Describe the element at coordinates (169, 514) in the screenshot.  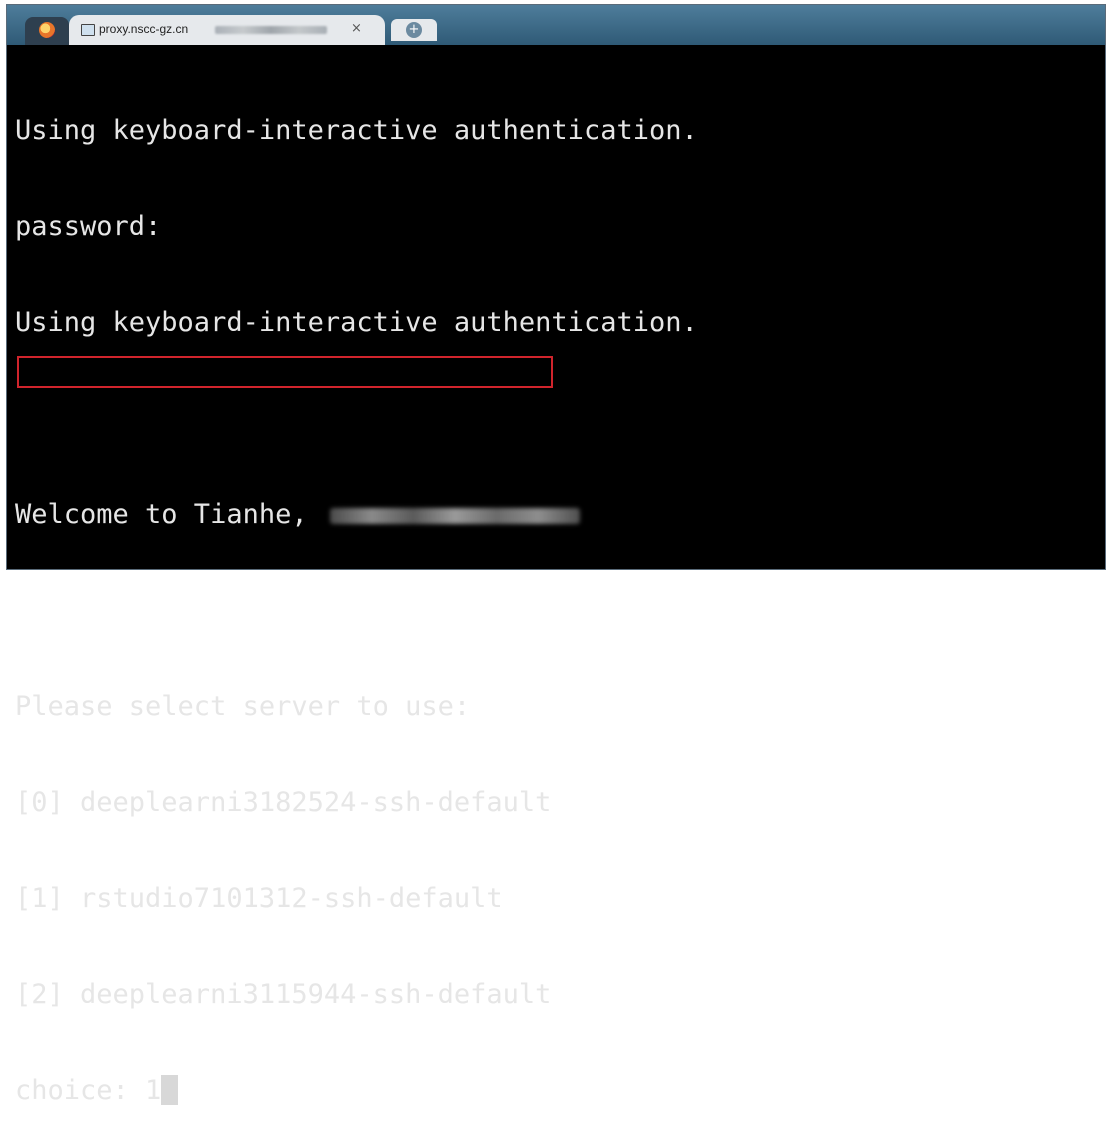
I see `welcome-text: Welcome to Tianhe,` at that location.